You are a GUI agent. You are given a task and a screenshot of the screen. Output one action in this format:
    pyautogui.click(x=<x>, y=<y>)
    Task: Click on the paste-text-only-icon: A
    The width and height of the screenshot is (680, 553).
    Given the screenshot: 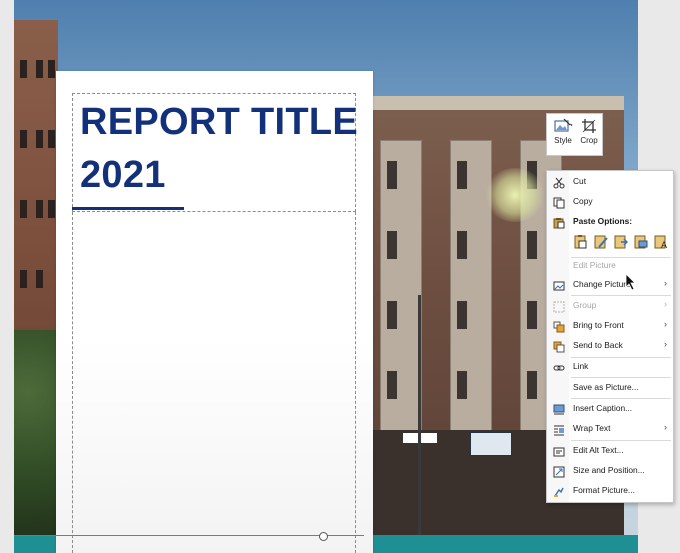 What is the action you would take?
    pyautogui.click(x=661, y=241)
    